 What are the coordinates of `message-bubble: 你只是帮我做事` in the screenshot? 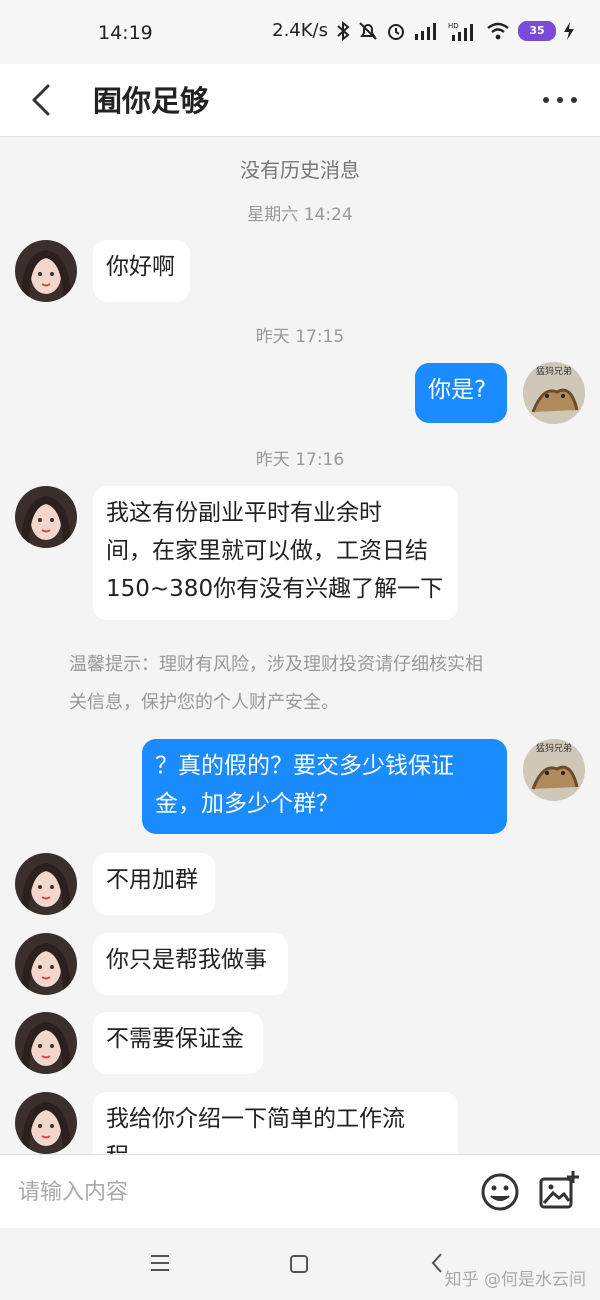 It's located at (190, 964).